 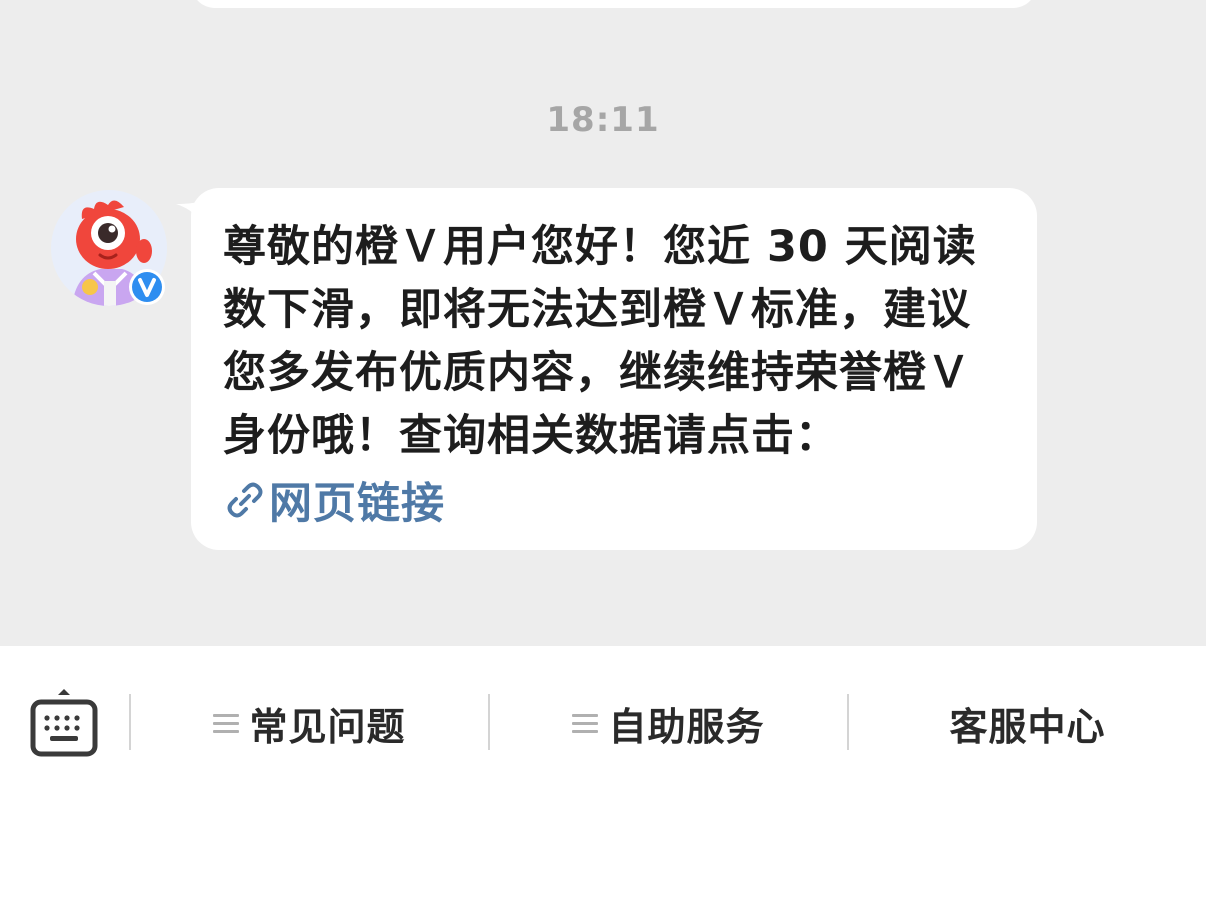 What do you see at coordinates (147, 287) in the screenshot?
I see `verified-badge-icon` at bounding box center [147, 287].